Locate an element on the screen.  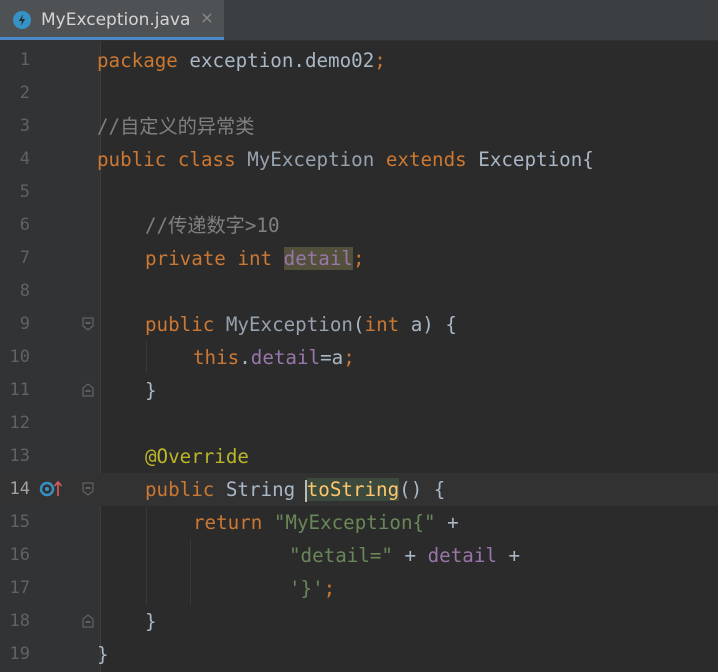
code-text: package exception.demo02; is located at coordinates (241, 60).